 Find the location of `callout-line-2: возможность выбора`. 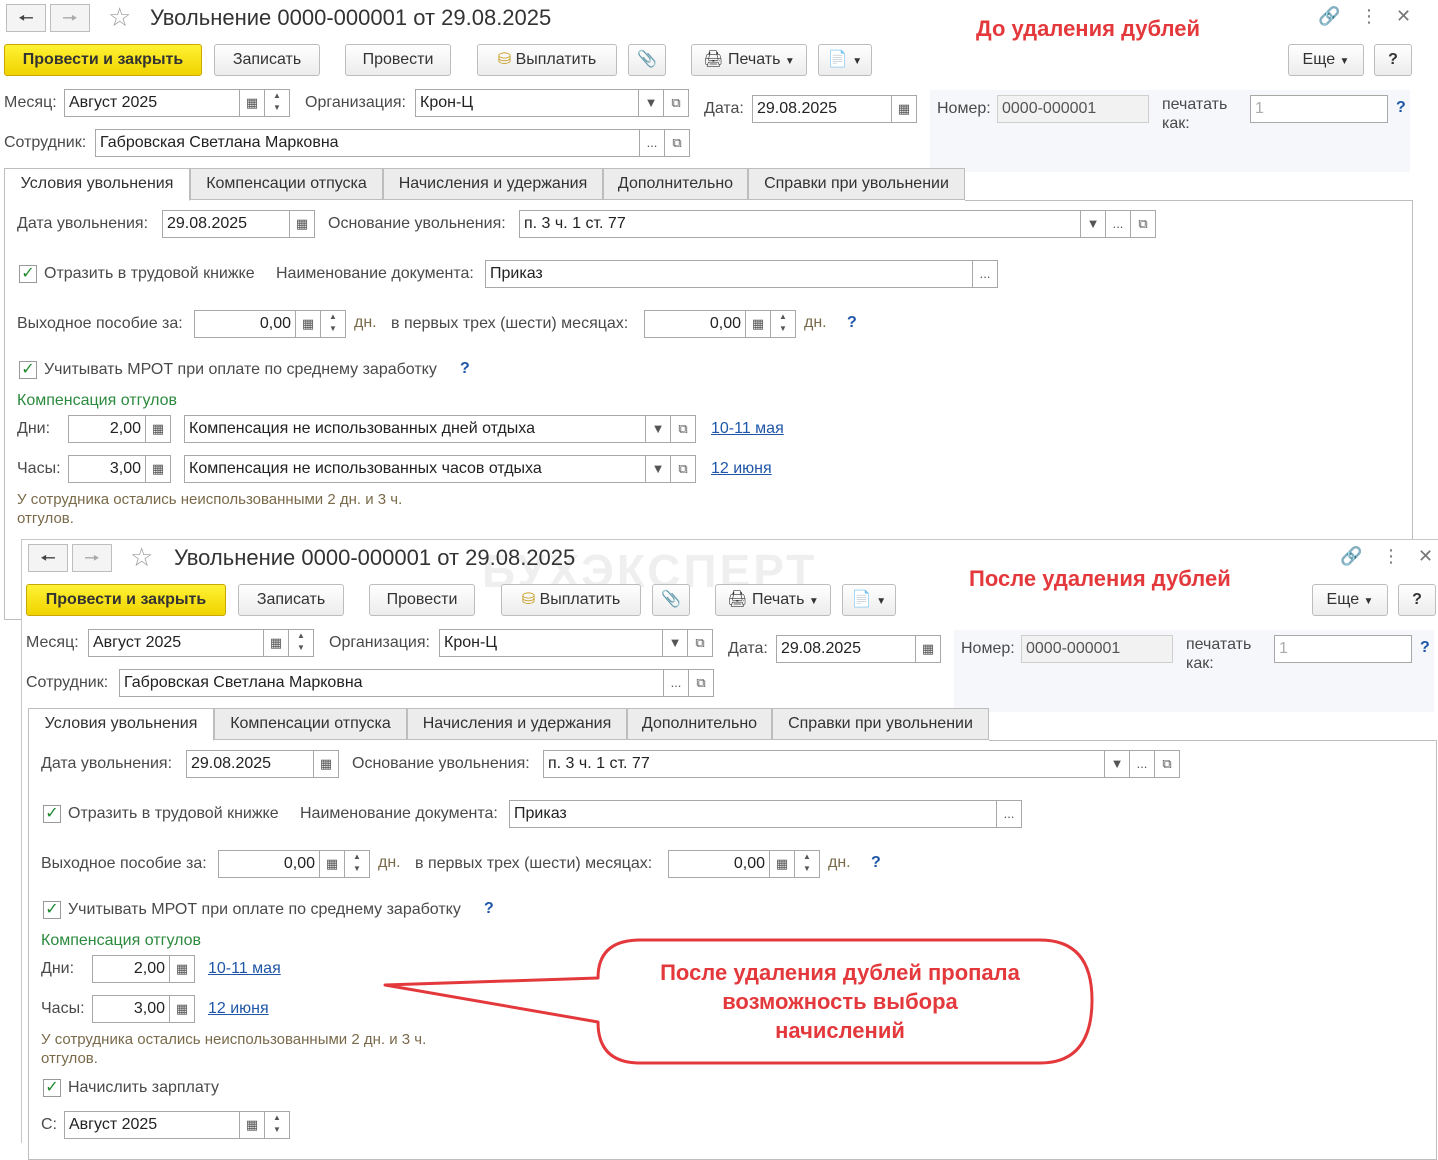

callout-line-2: возможность выбора is located at coordinates (840, 1001).